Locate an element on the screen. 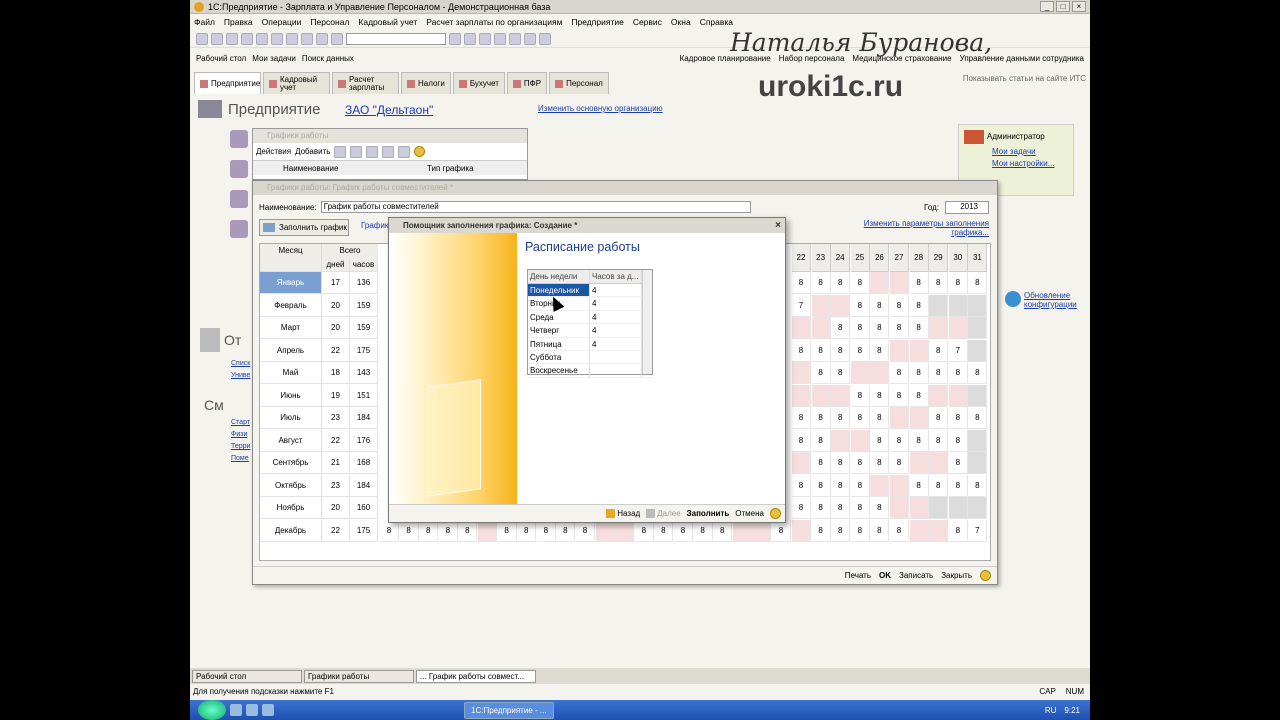 The height and width of the screenshot is (720, 1280). calendar-icon is located at coordinates (515, 39).